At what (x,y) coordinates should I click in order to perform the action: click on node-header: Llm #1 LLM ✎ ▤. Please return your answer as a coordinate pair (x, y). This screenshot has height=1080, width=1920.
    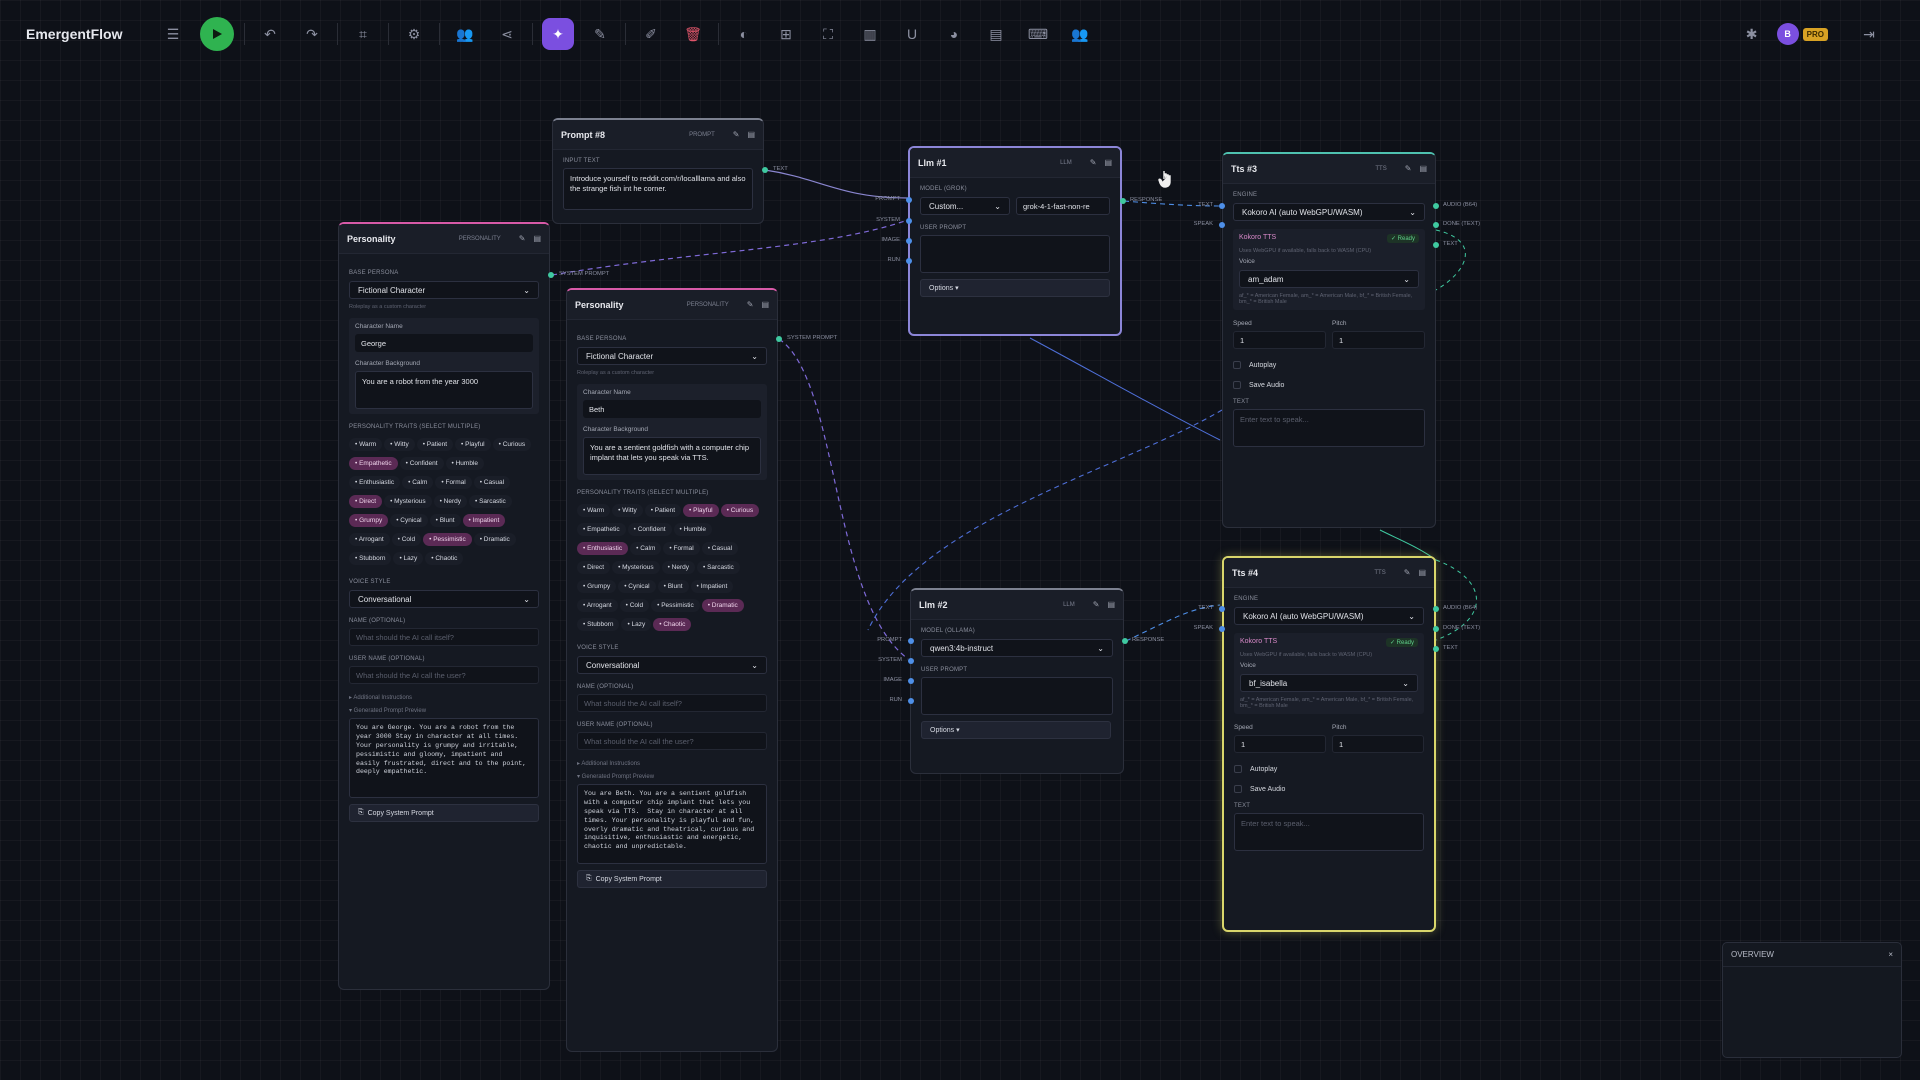
    Looking at the image, I should click on (1015, 163).